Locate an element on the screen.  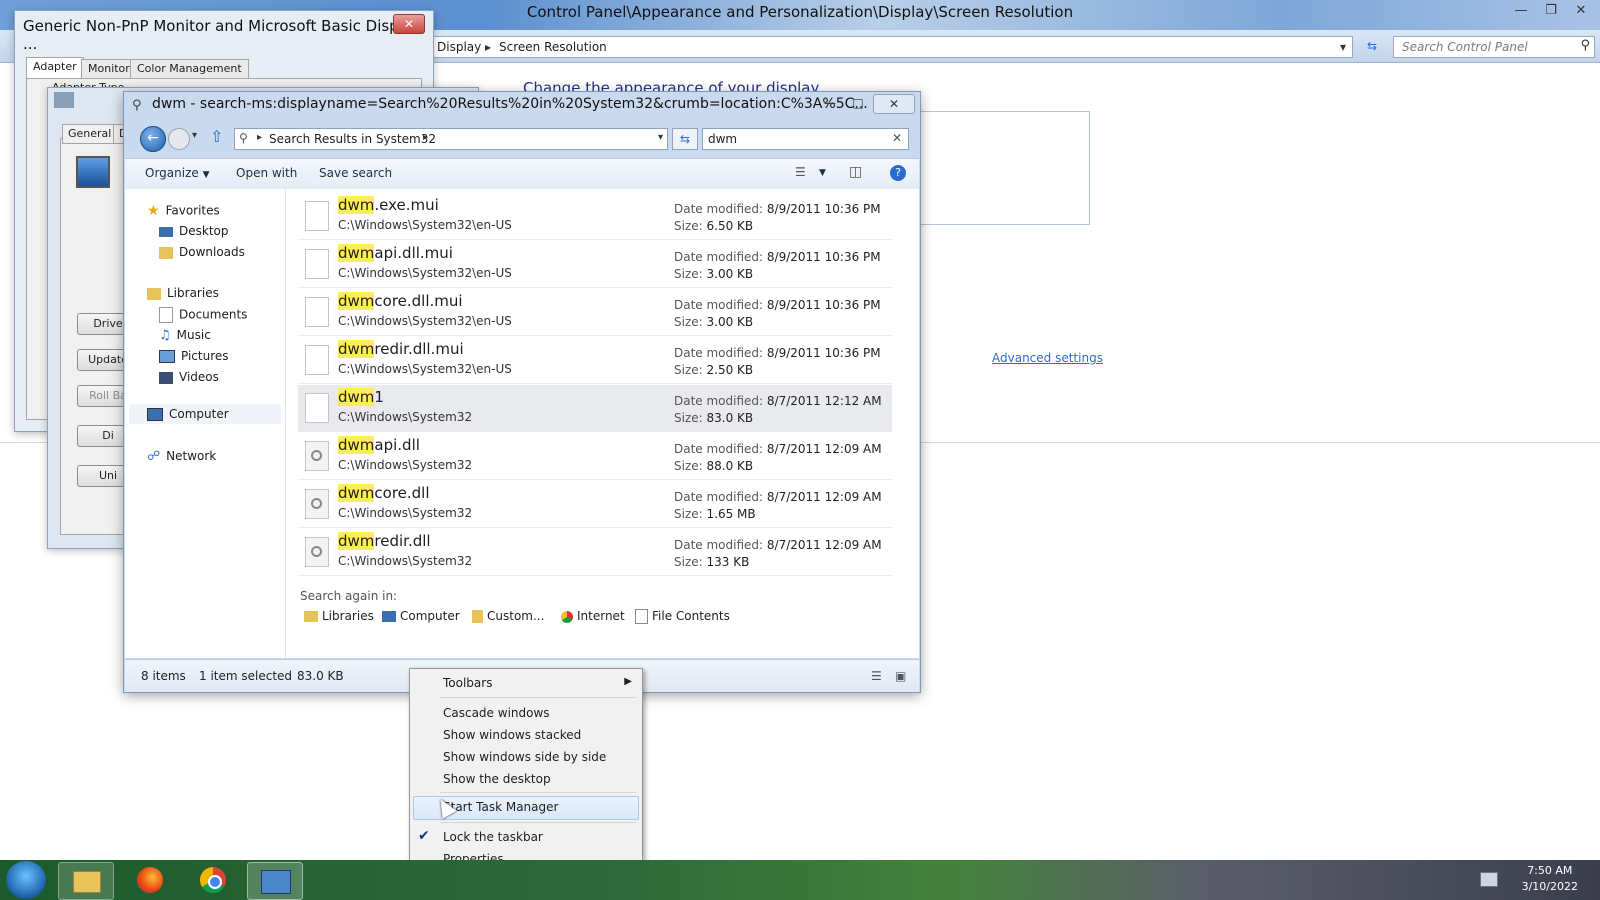
save-search-button: Save search is located at coordinates (355, 173).